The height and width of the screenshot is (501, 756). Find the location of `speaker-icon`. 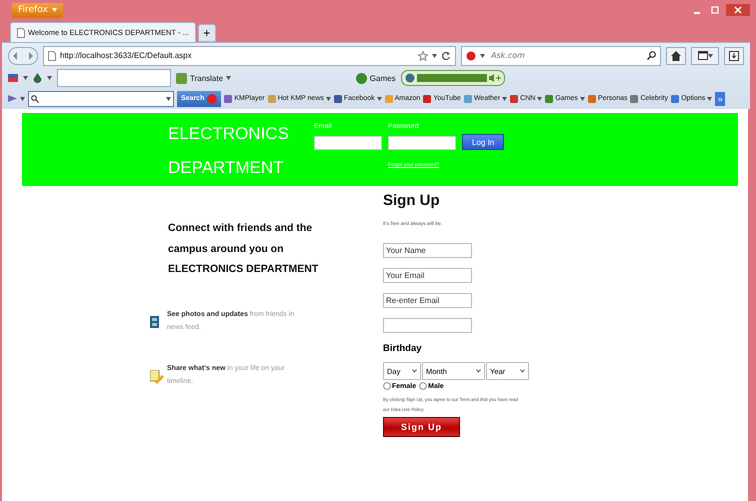

speaker-icon is located at coordinates (494, 78).